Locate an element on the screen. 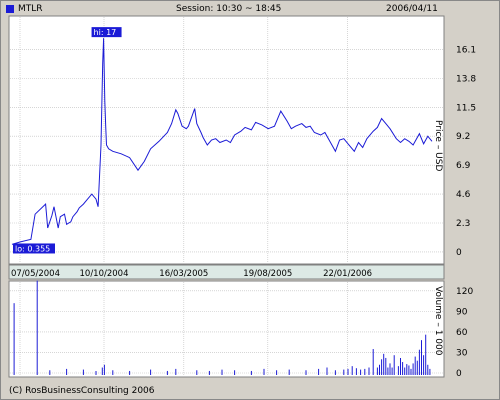 This screenshot has height=400, width=500. volume-y-axis: 0 30 60 90 120 is located at coordinates (464, 333).